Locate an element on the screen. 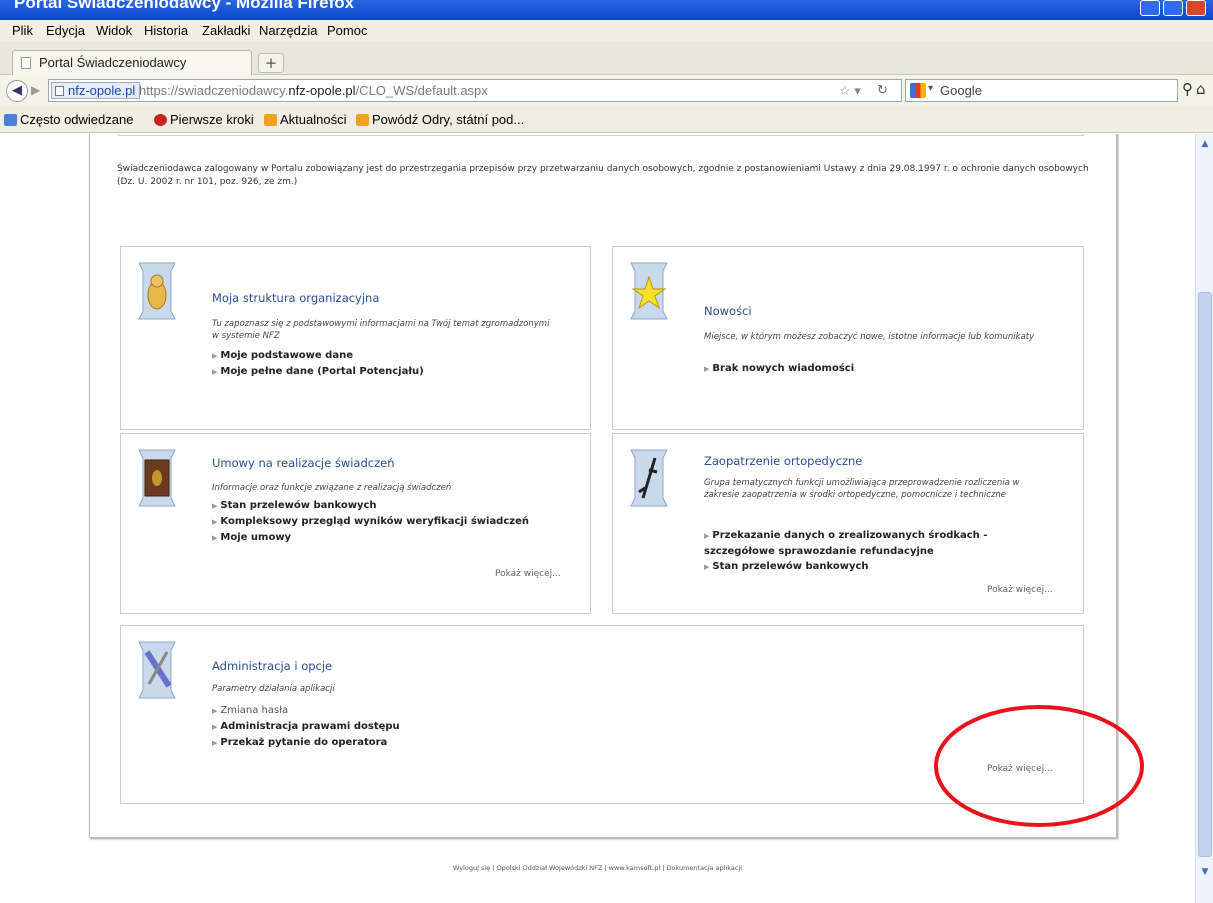 This screenshot has width=1213, height=903. bookmark-most-visited: Często odwiedzane is located at coordinates (68, 119).